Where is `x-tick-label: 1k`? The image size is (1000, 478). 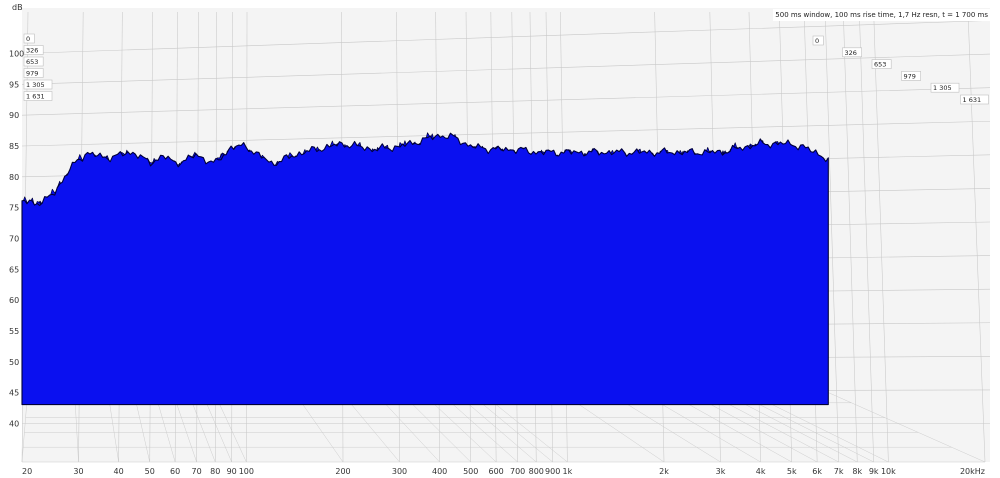
x-tick-label: 1k is located at coordinates (568, 471).